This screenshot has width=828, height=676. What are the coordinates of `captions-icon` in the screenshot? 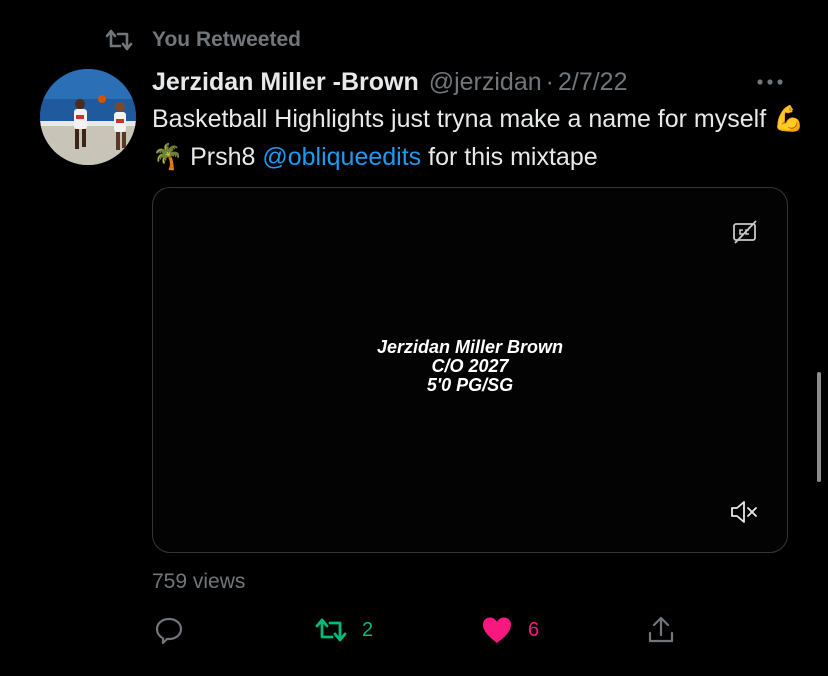 It's located at (745, 232).